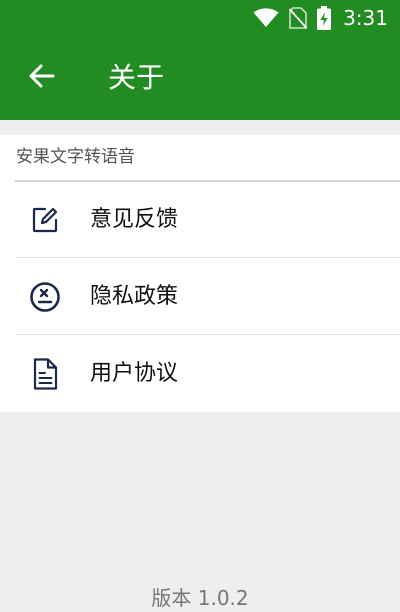  Describe the element at coordinates (200, 374) in the screenshot. I see `menu-item-agreement: 用户协议` at that location.